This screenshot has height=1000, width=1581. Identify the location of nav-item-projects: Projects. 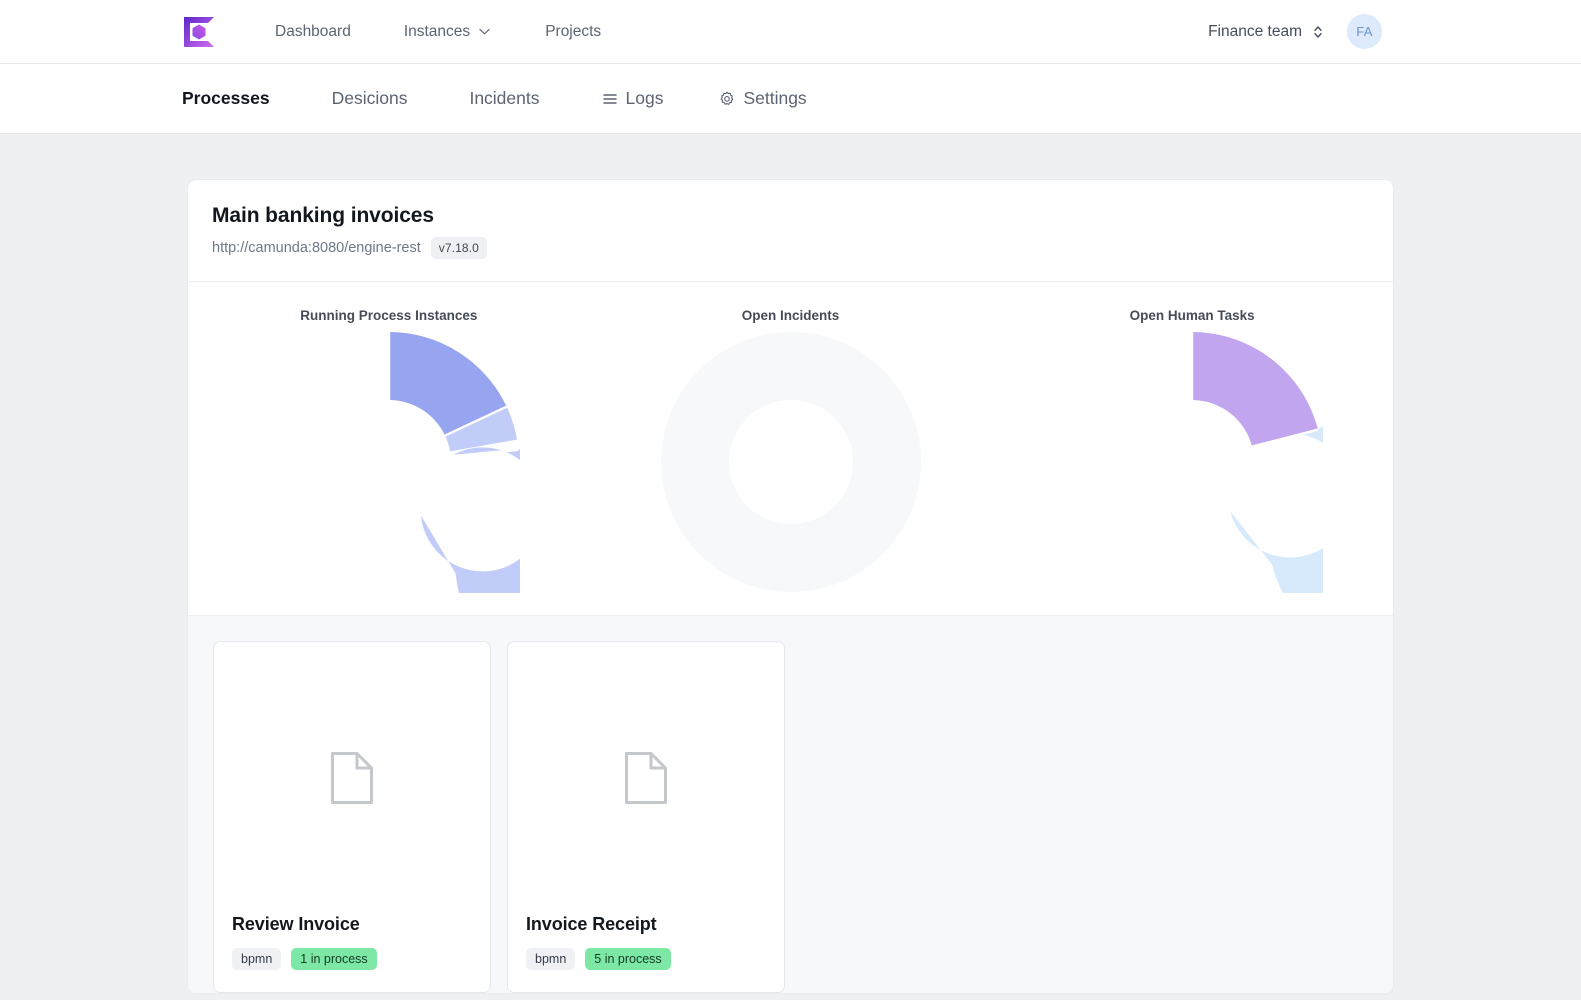
(573, 32).